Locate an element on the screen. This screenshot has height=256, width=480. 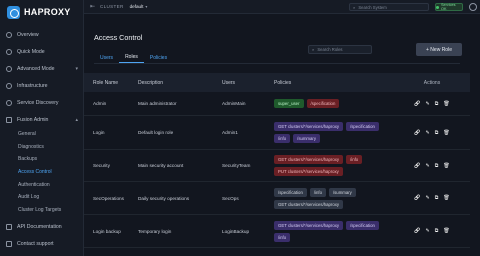
services-status-badge: Services OK is located at coordinates (449, 7).